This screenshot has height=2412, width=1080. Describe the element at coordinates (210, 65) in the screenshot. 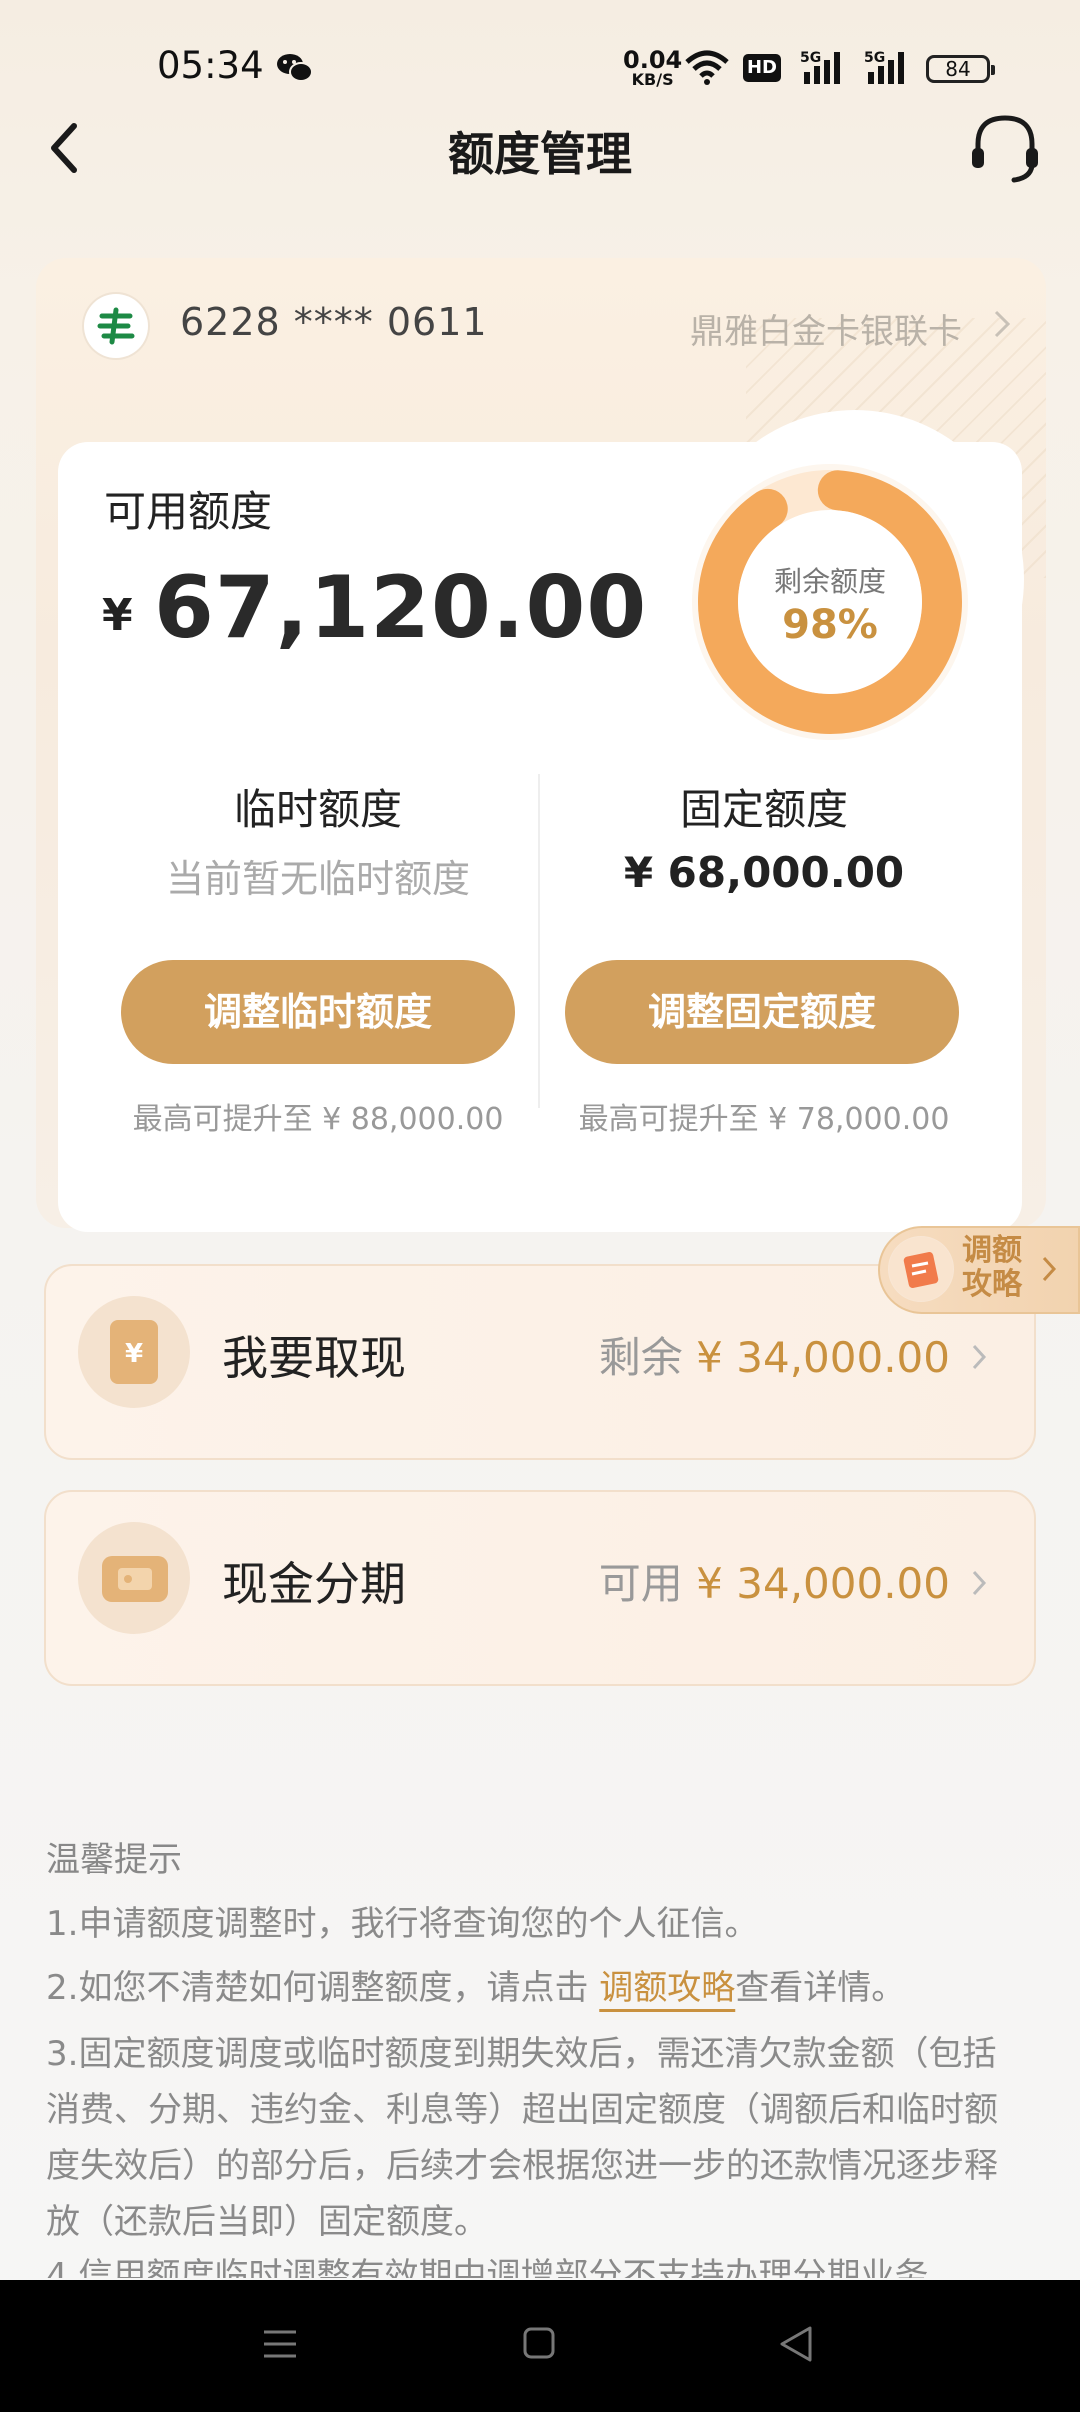

I see `status-time: 05:34` at that location.